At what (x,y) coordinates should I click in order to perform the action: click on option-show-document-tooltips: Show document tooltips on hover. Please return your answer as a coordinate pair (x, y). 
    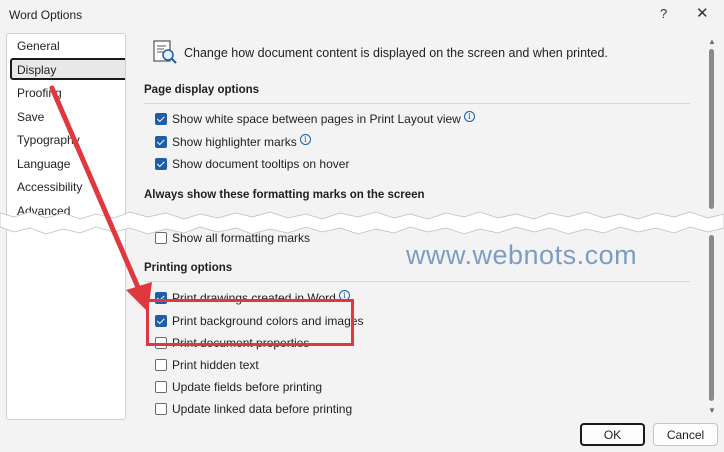
    Looking at the image, I should click on (252, 164).